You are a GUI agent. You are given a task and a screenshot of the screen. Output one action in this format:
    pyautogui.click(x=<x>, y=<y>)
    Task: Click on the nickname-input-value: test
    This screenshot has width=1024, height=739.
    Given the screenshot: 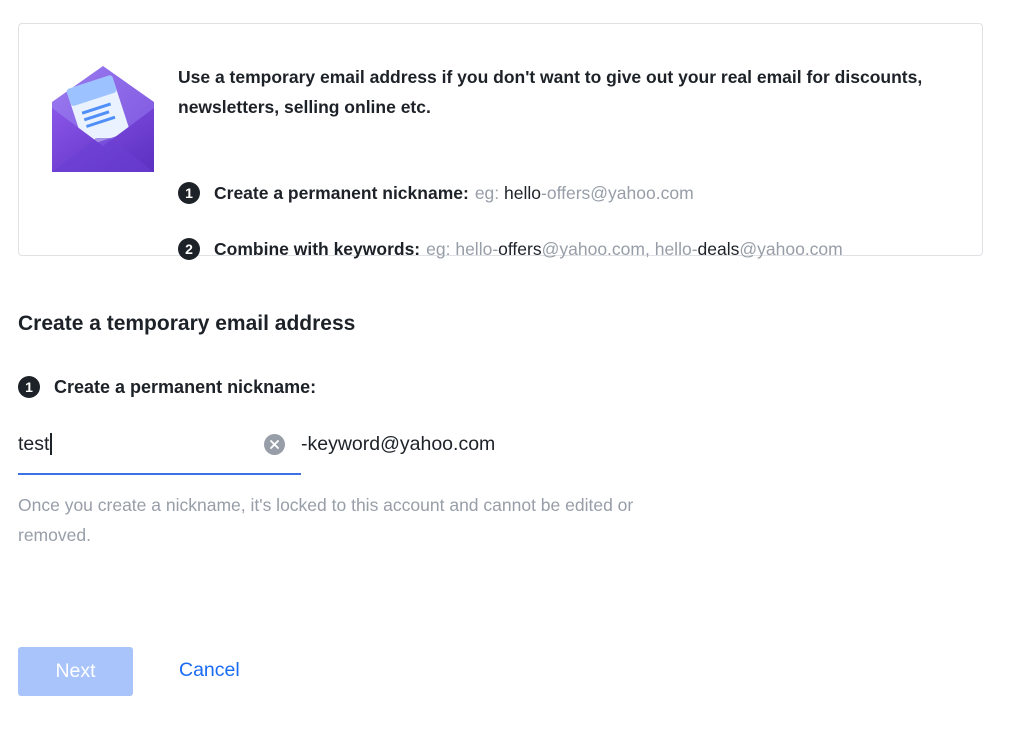 What is the action you would take?
    pyautogui.click(x=33, y=444)
    